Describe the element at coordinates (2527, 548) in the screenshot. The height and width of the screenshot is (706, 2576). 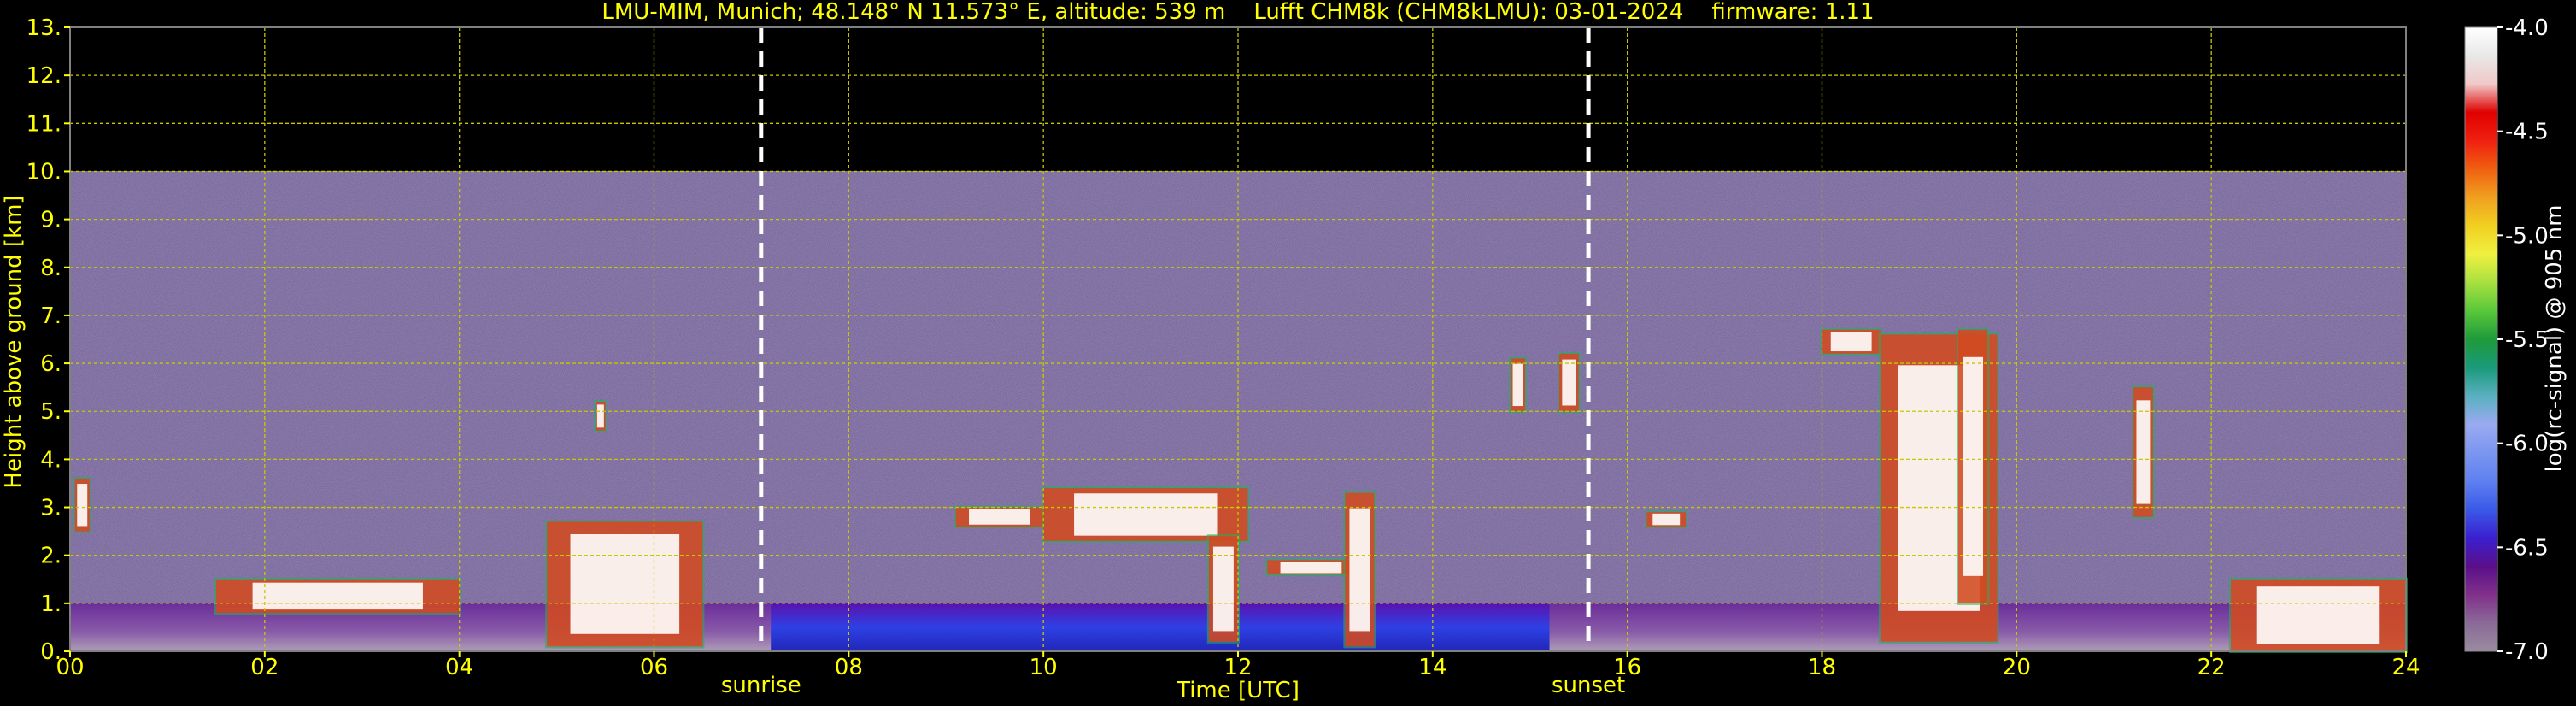
I see `colorbar-tick-label: -6.5` at that location.